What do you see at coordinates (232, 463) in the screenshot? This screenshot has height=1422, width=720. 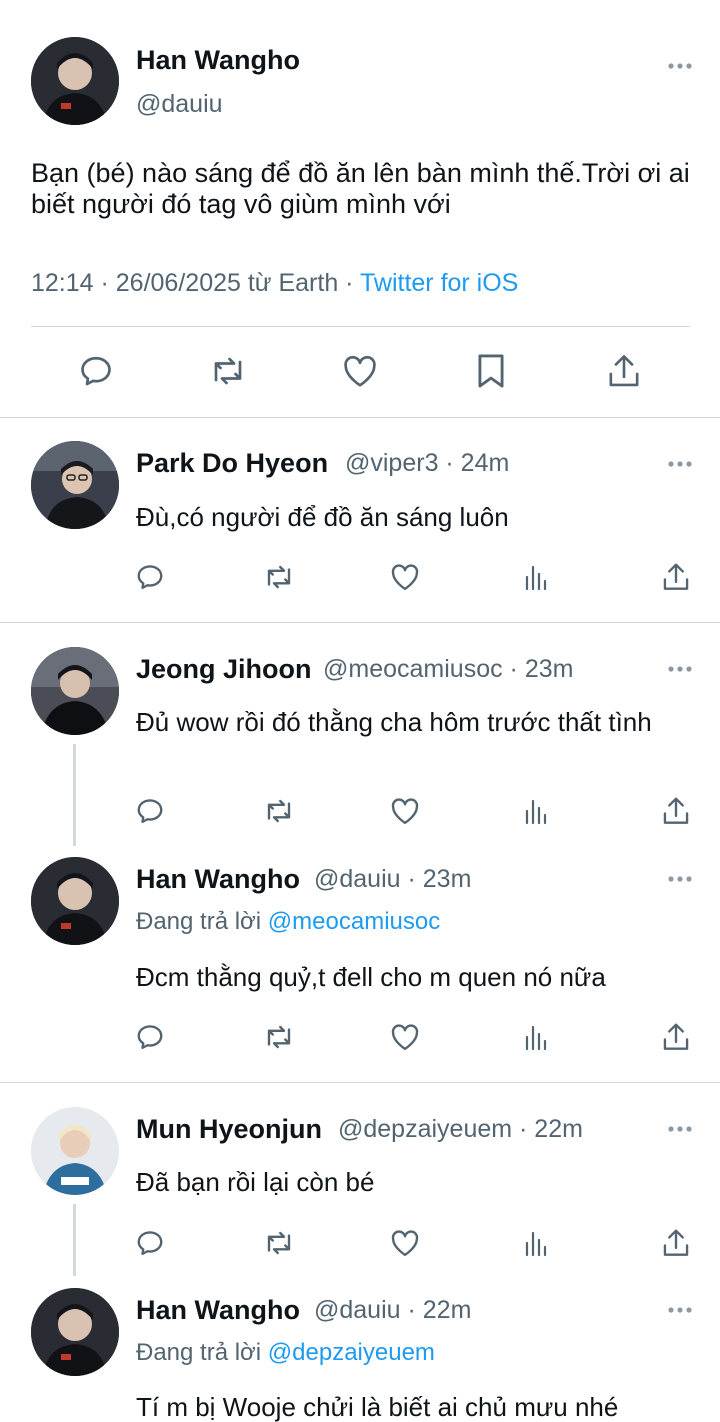 I see `reply-author-name: Park Do Hyeon` at bounding box center [232, 463].